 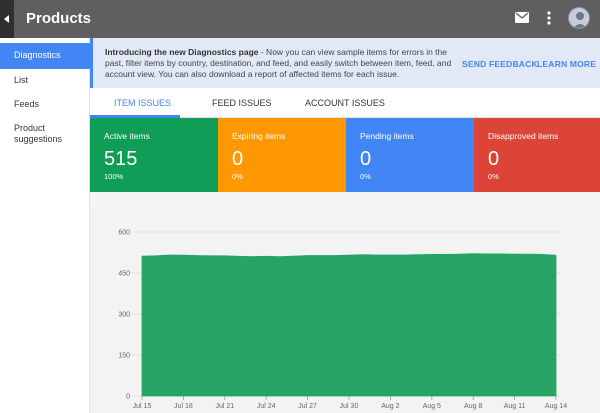 I want to click on card-label: Pending items, so click(x=387, y=136).